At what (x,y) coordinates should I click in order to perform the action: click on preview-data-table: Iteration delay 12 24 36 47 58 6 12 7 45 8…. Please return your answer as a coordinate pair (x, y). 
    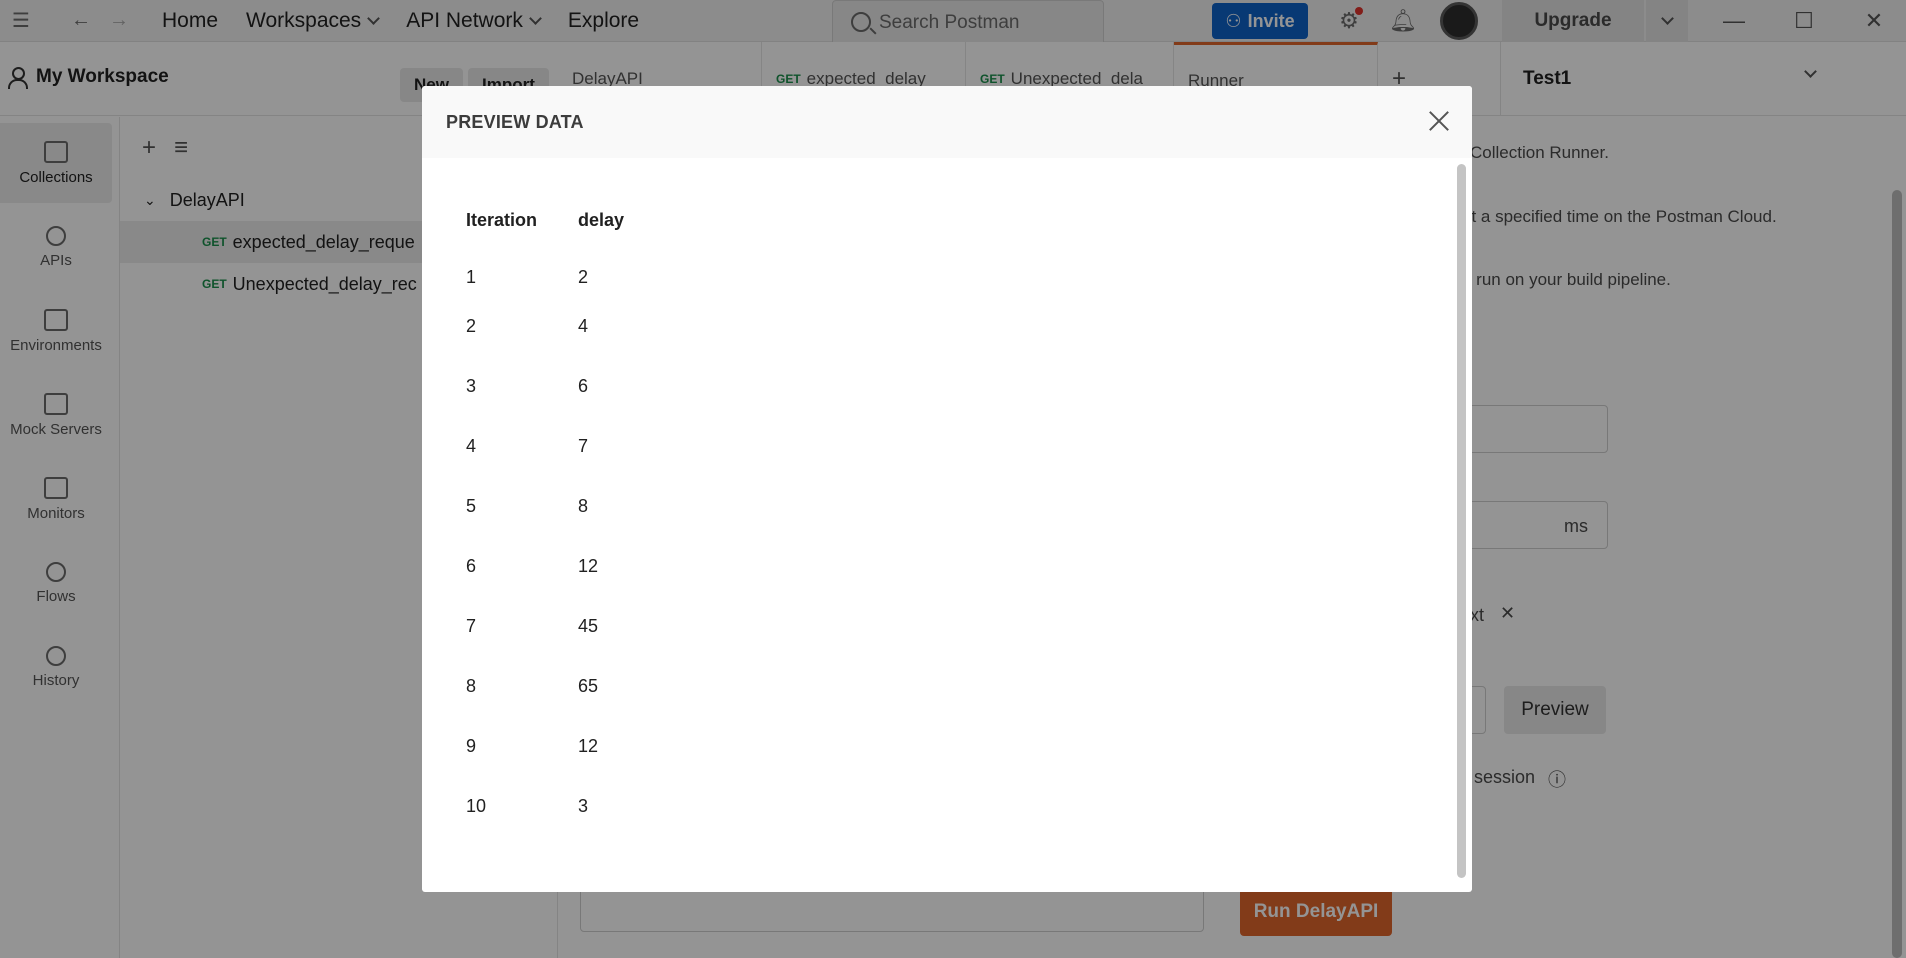
    Looking at the image, I should click on (582, 519).